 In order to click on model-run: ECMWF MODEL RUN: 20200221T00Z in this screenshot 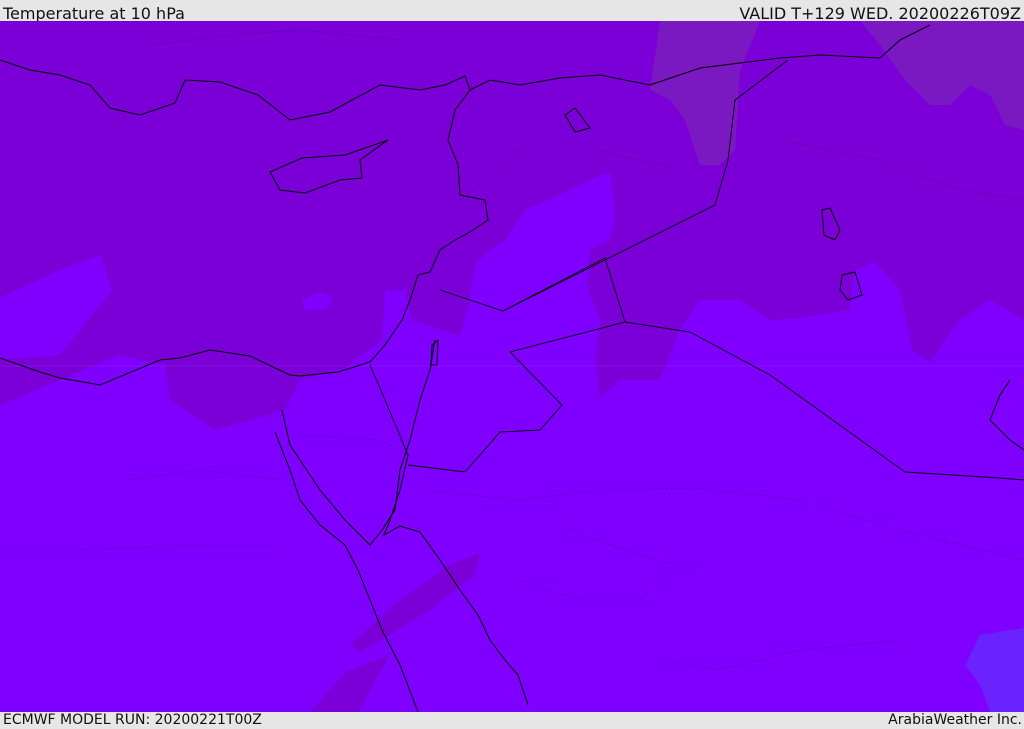, I will do `click(132, 720)`.